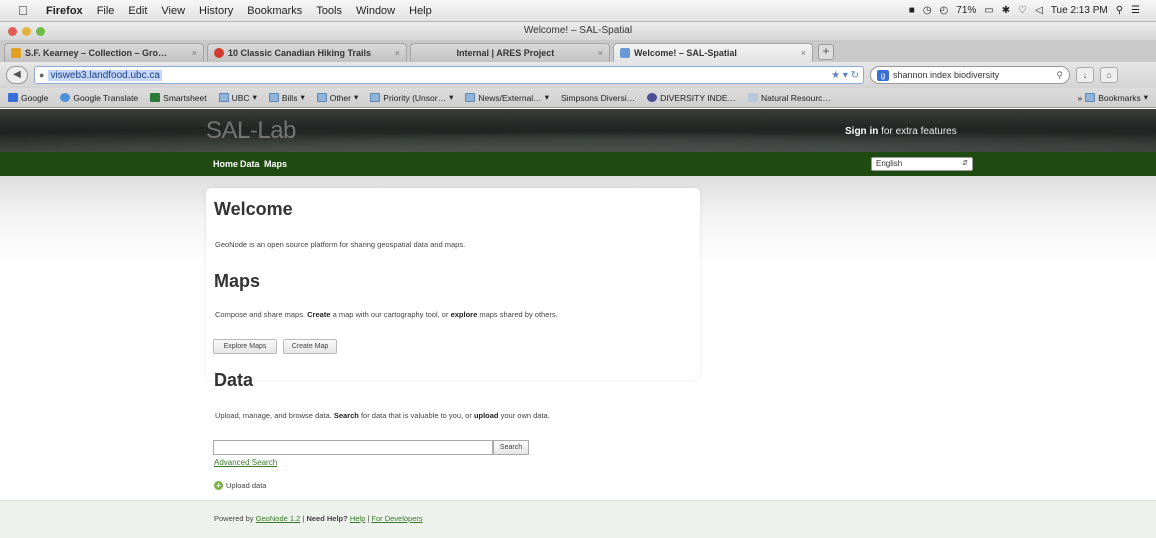 This screenshot has width=1156, height=538. I want to click on bookmark-folder-priority: Priority (Unsor… ▾, so click(411, 97).